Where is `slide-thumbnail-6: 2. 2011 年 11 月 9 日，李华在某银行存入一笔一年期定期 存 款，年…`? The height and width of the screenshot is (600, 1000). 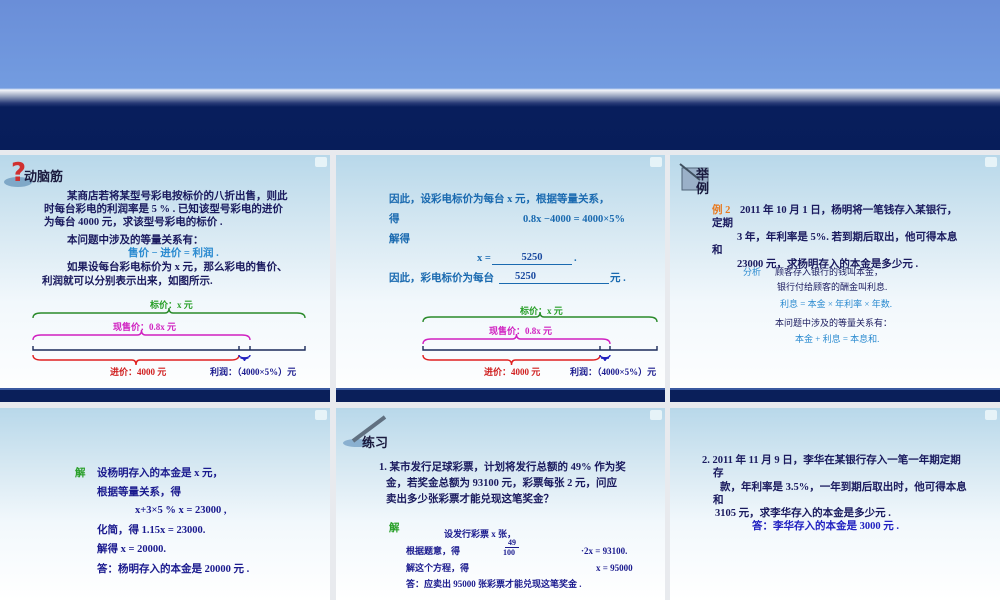 slide-thumbnail-6: 2. 2011 年 11 月 9 日，李华在某银行存入一笔一年期定期 存 款，年… is located at coordinates (835, 504).